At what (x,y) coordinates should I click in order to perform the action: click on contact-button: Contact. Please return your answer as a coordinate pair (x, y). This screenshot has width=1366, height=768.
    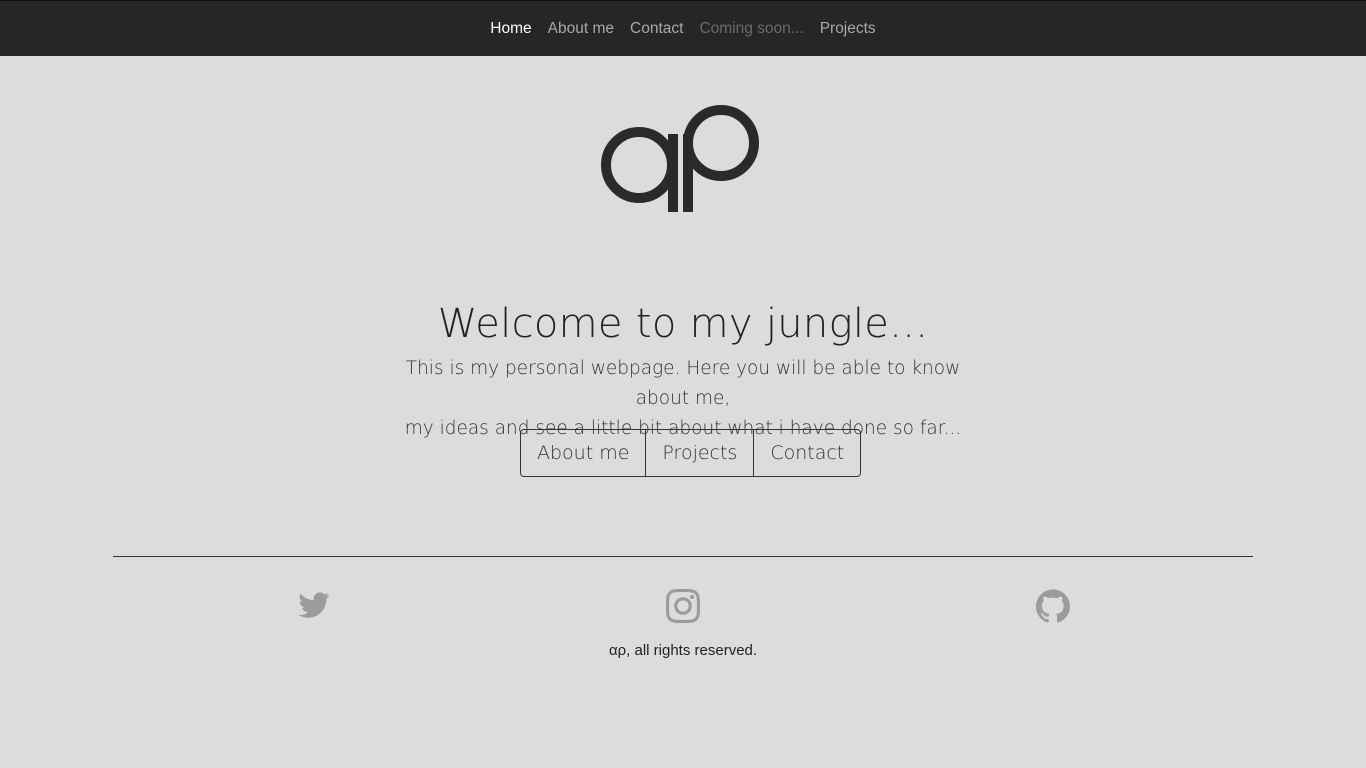
    Looking at the image, I should click on (807, 453).